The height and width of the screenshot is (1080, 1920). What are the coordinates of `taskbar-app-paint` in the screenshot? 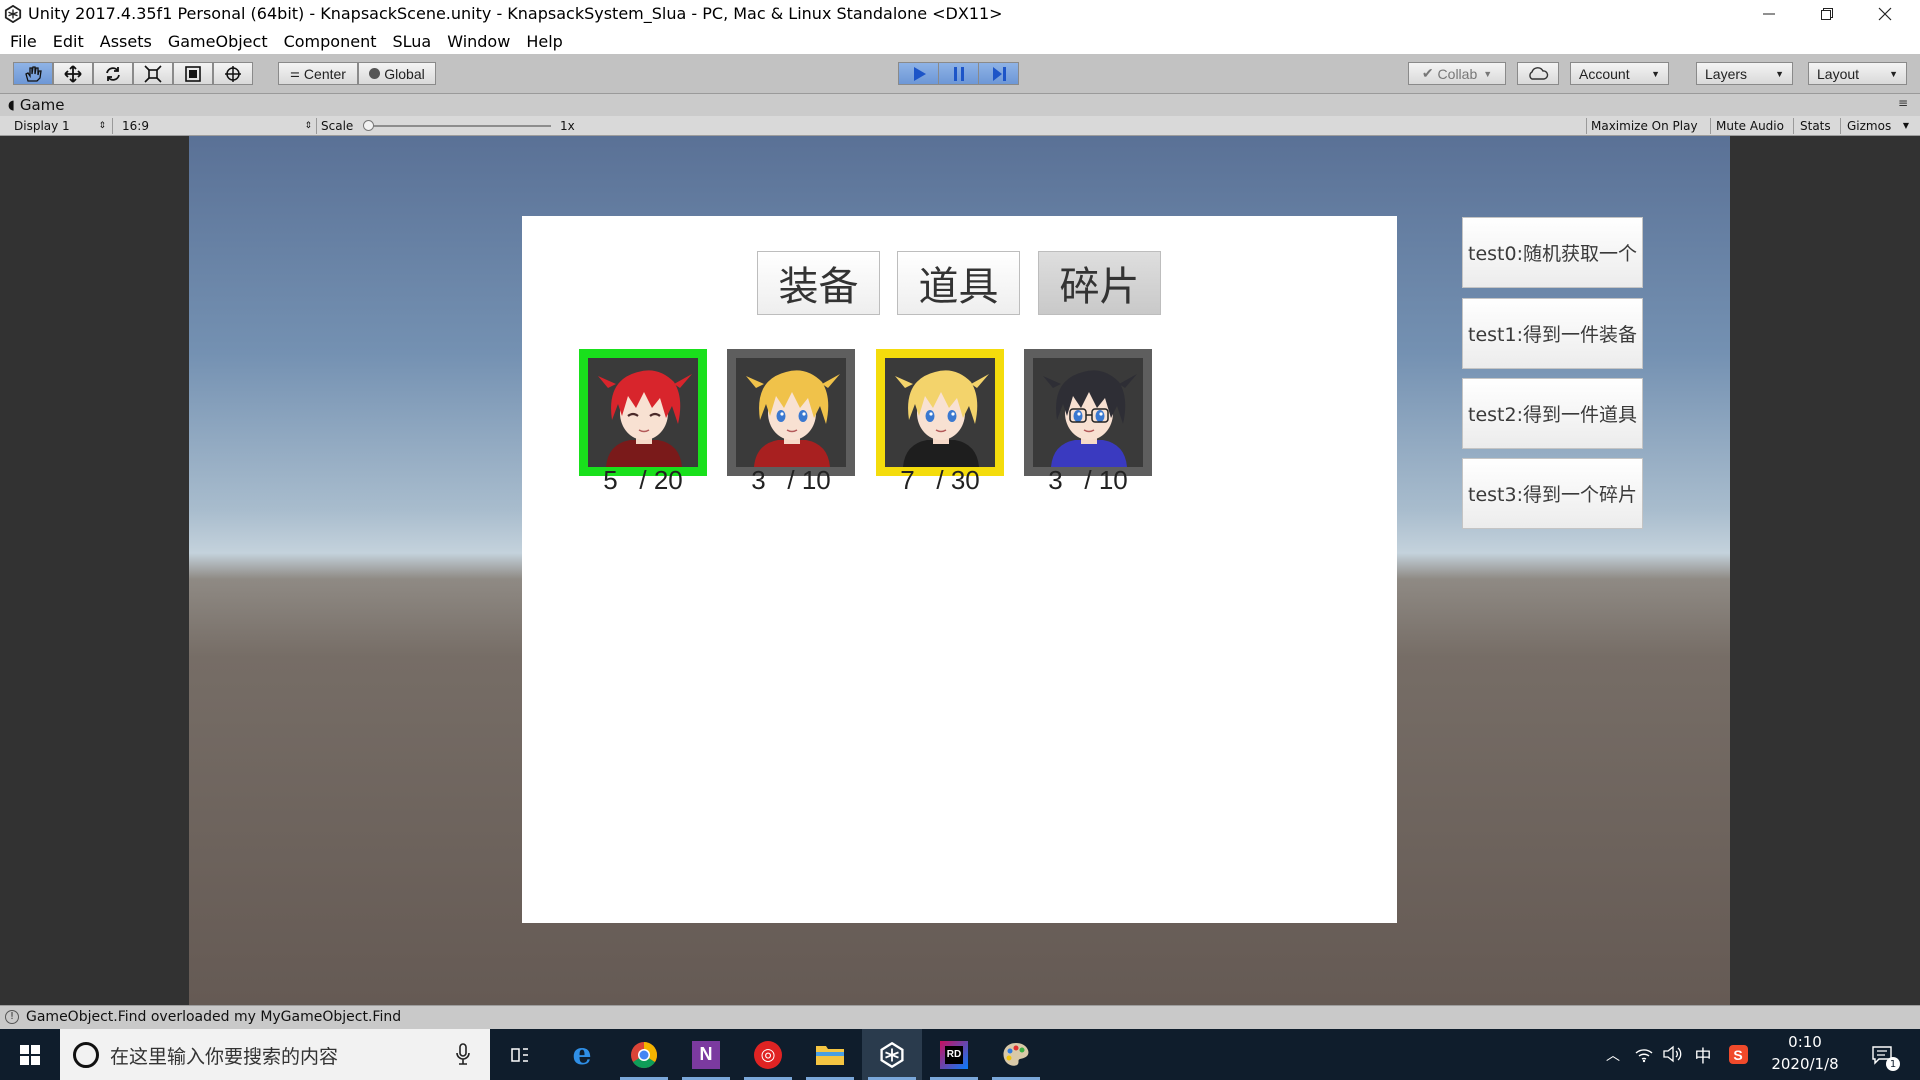 It's located at (1016, 1054).